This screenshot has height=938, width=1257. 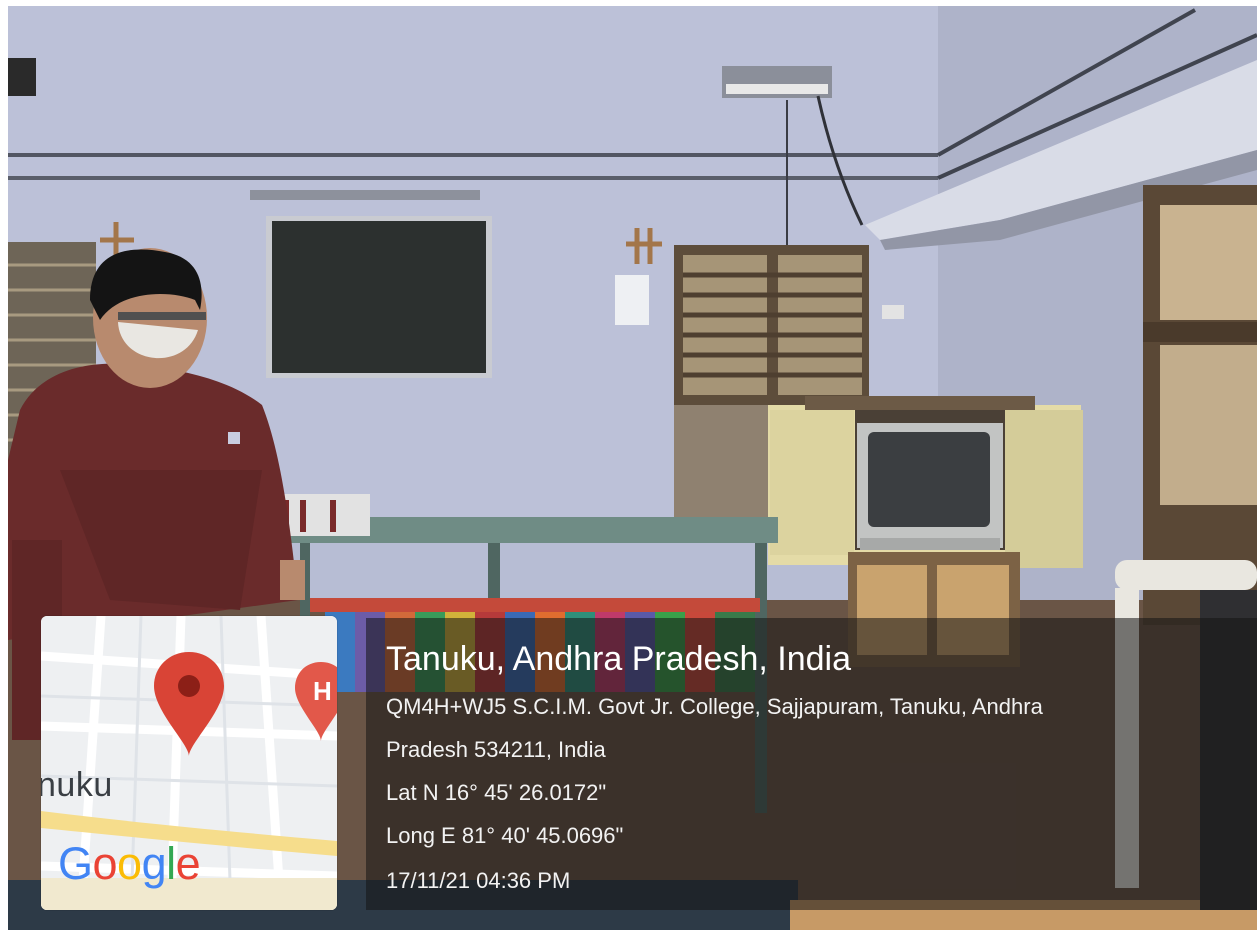 What do you see at coordinates (189, 763) in the screenshot?
I see `map-thumbnail: H nuku Google` at bounding box center [189, 763].